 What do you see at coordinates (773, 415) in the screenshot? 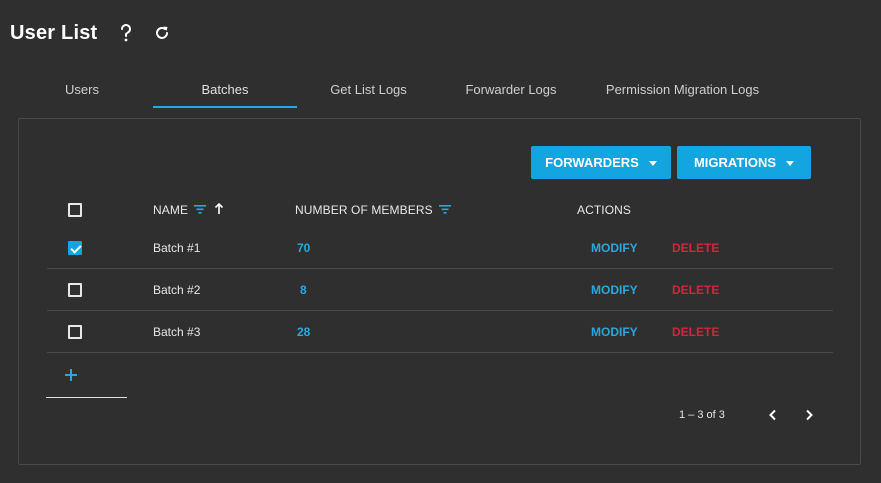
I see `chevron-left-icon` at bounding box center [773, 415].